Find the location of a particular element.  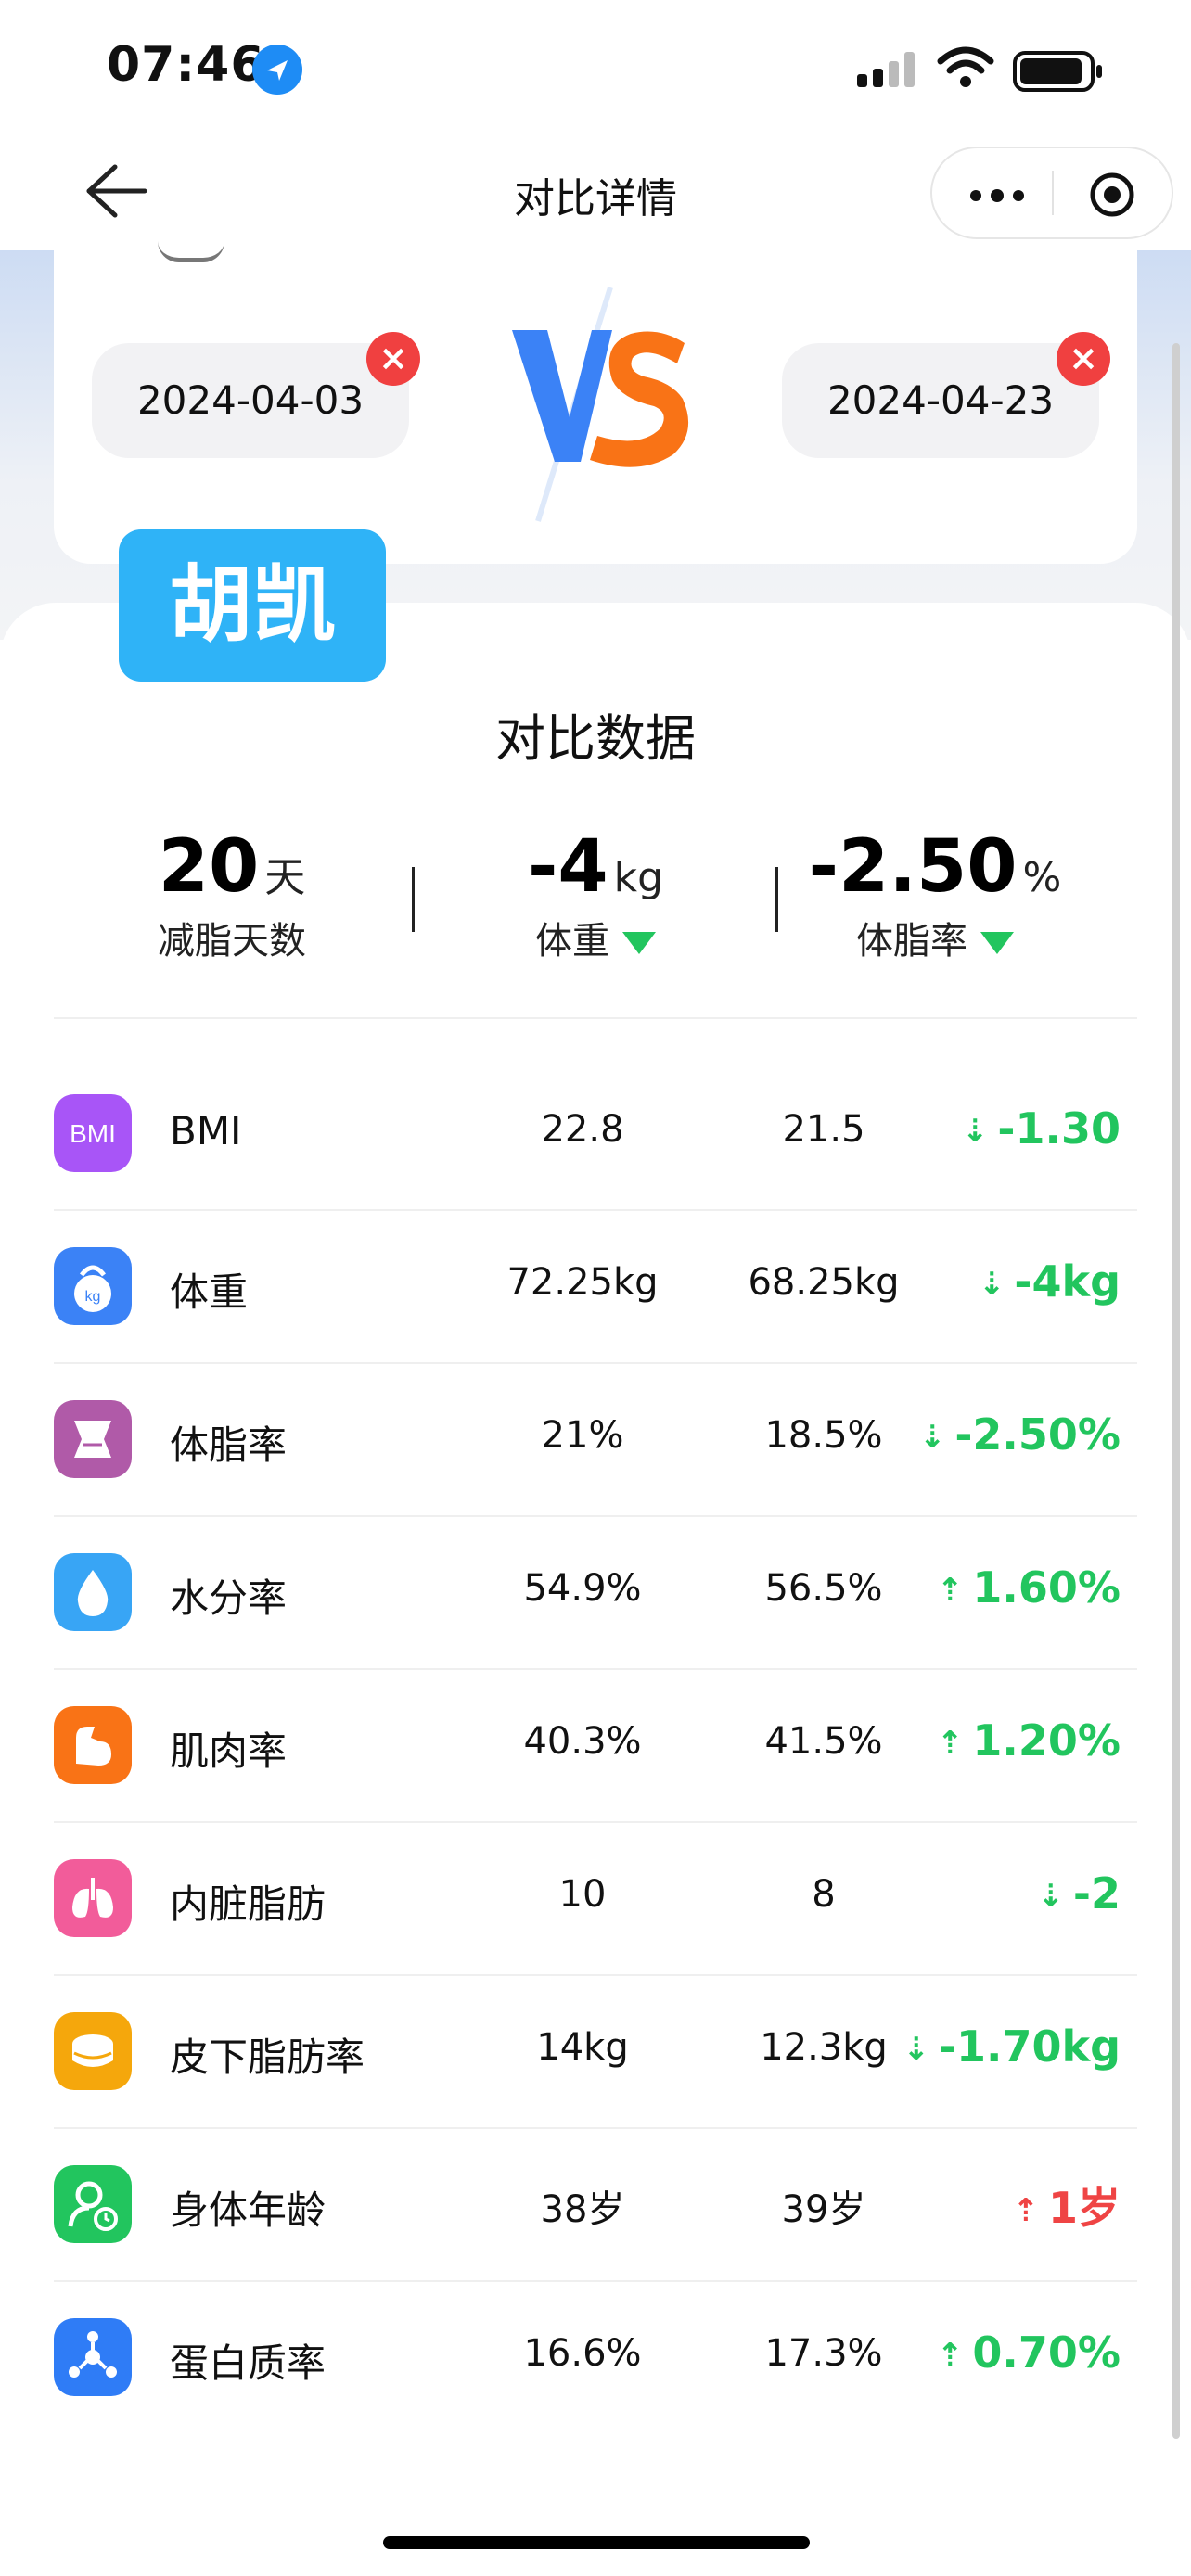

metric-difference-value: -1.30 is located at coordinates (1059, 1129).